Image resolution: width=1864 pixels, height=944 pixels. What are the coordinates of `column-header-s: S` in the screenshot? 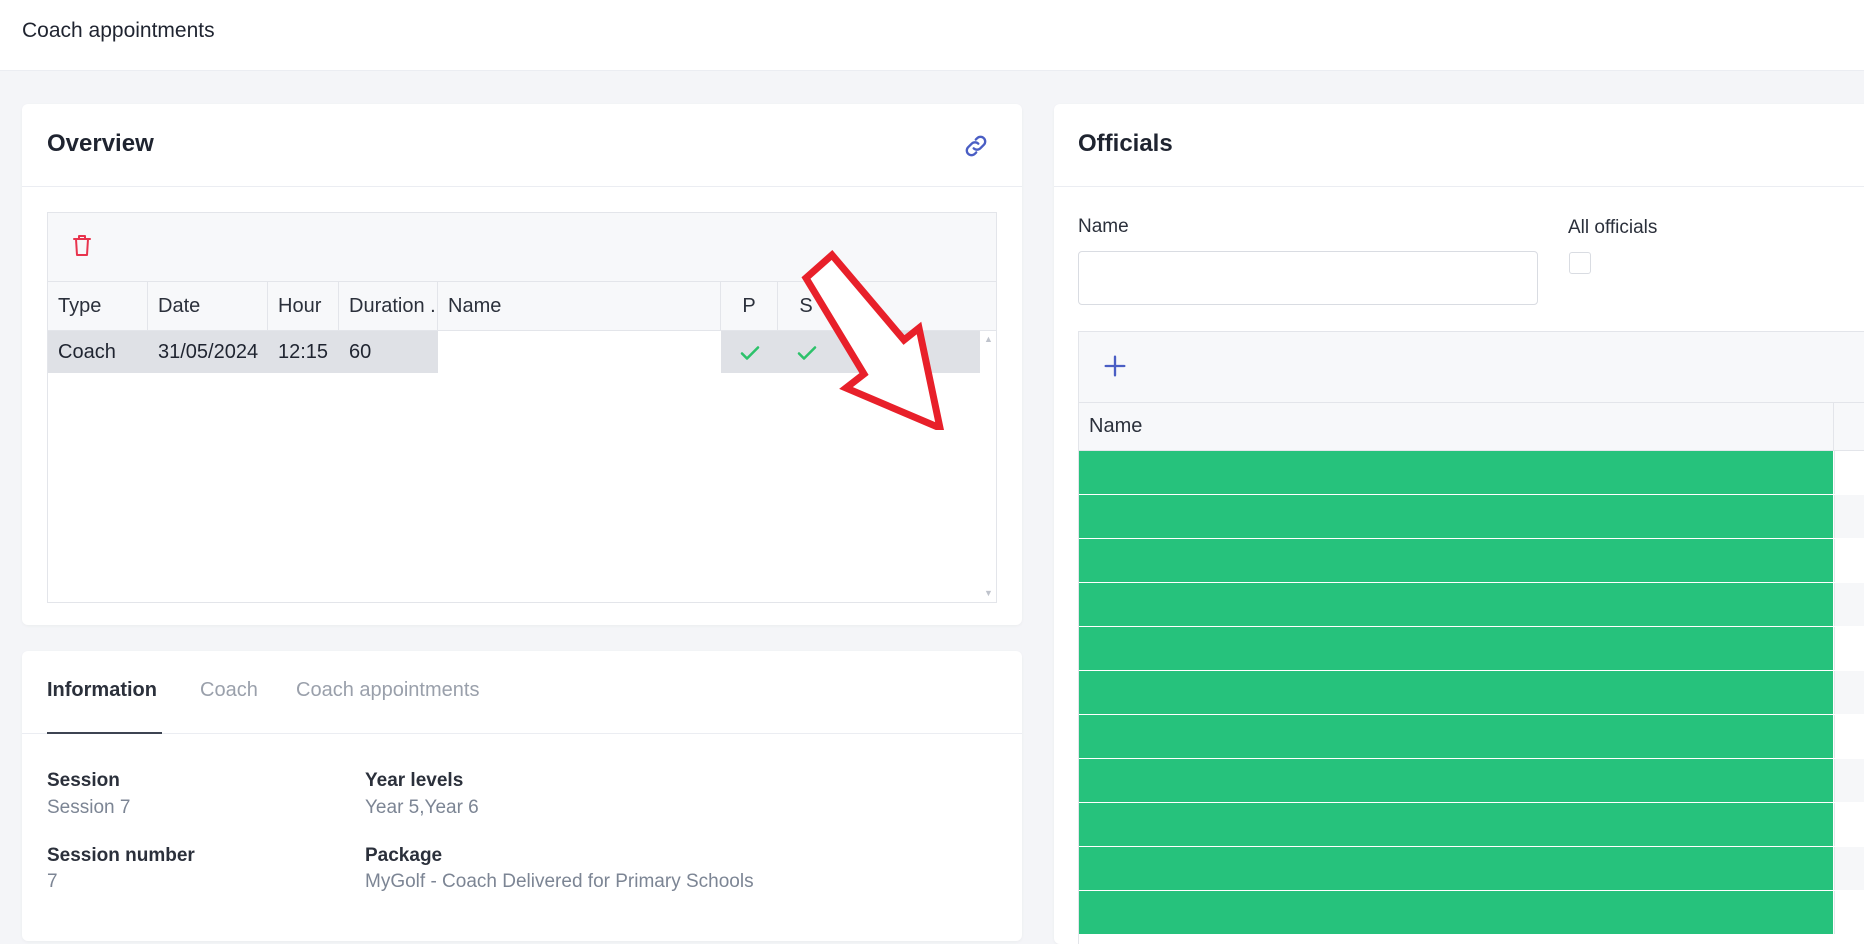 It's located at (806, 306).